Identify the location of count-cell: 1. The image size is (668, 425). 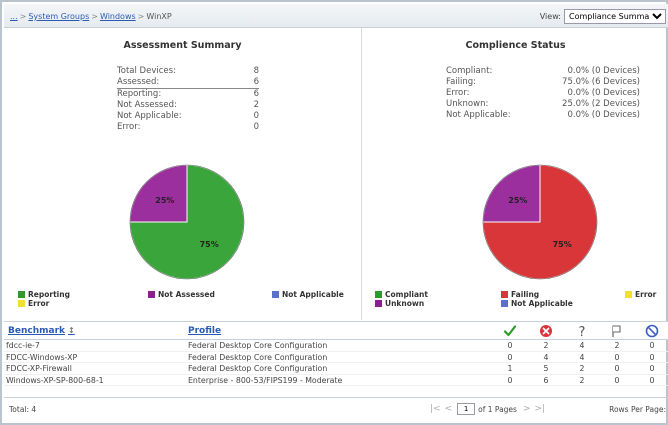
(510, 368).